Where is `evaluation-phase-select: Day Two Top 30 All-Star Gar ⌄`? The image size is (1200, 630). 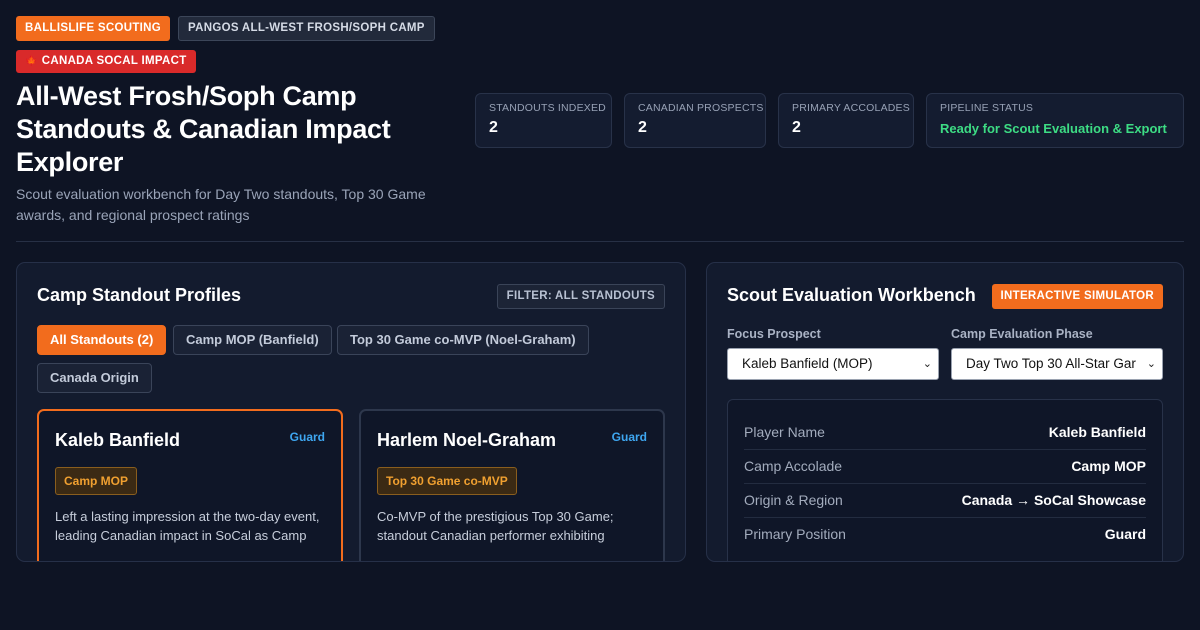
evaluation-phase-select: Day Two Top 30 All-Star Gar ⌄ is located at coordinates (1057, 364).